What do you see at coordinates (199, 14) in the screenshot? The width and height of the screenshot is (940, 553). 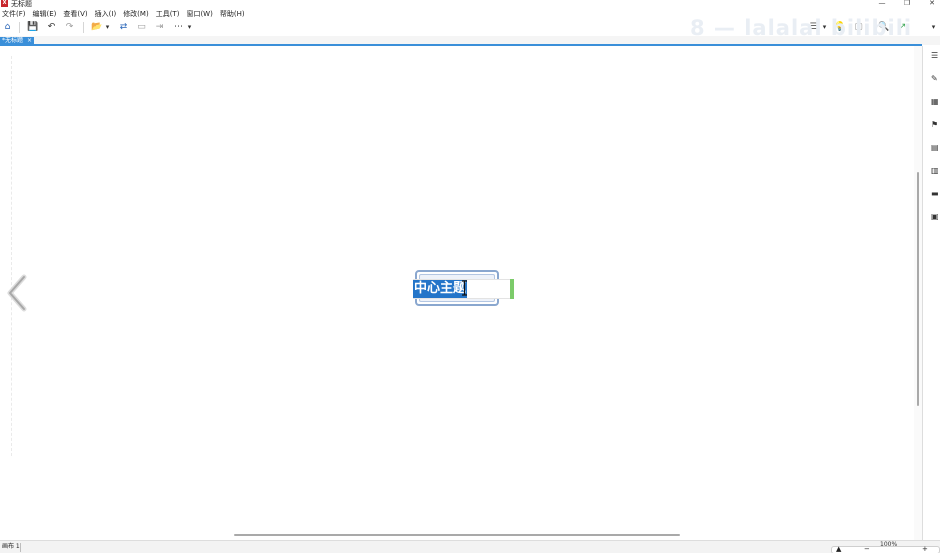 I see `menu-window: 窗口(W)` at bounding box center [199, 14].